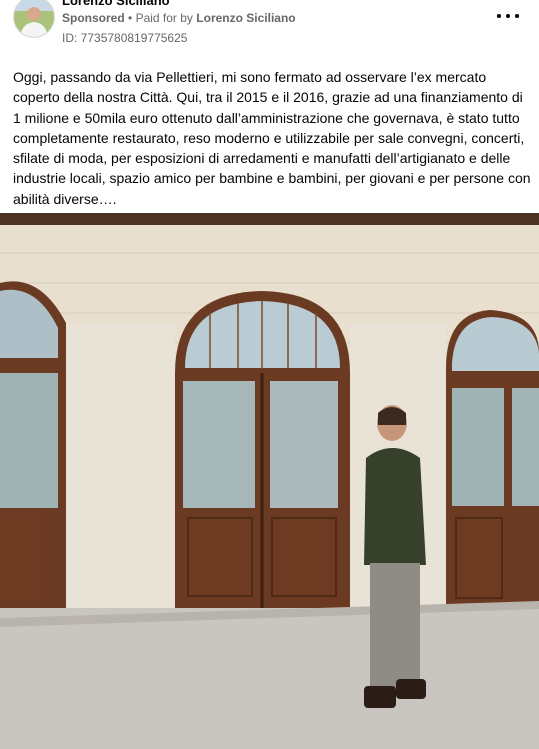 The image size is (539, 749). What do you see at coordinates (508, 16) in the screenshot?
I see `more-options-icon` at bounding box center [508, 16].